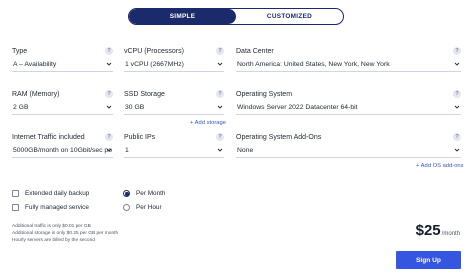  What do you see at coordinates (450, 234) in the screenshot?
I see `price-period: /month` at bounding box center [450, 234].